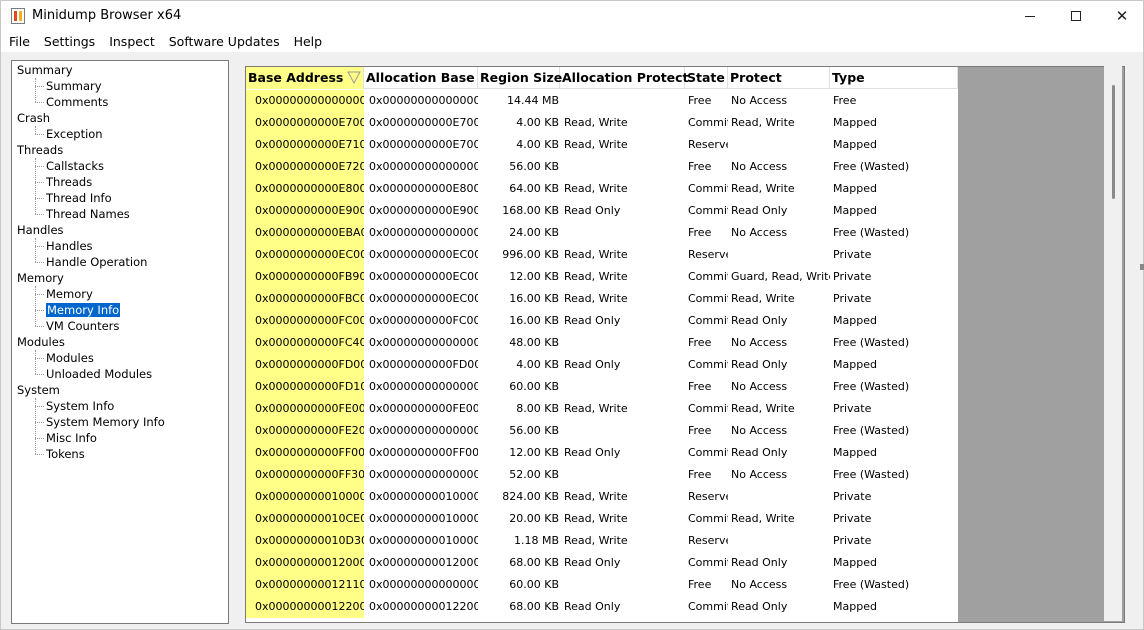  What do you see at coordinates (1030, 16) in the screenshot?
I see `minimize-button` at bounding box center [1030, 16].